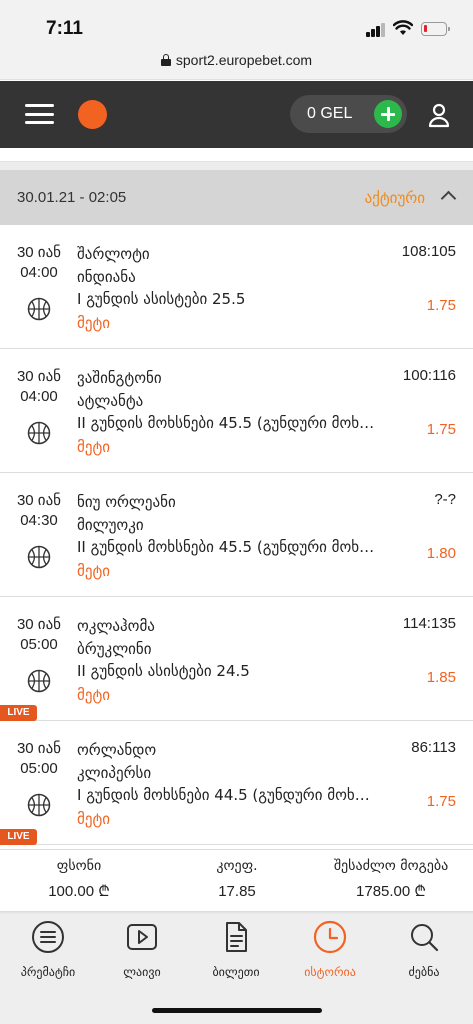 The height and width of the screenshot is (1024, 473). What do you see at coordinates (236, 937) in the screenshot?
I see `document-icon` at bounding box center [236, 937].